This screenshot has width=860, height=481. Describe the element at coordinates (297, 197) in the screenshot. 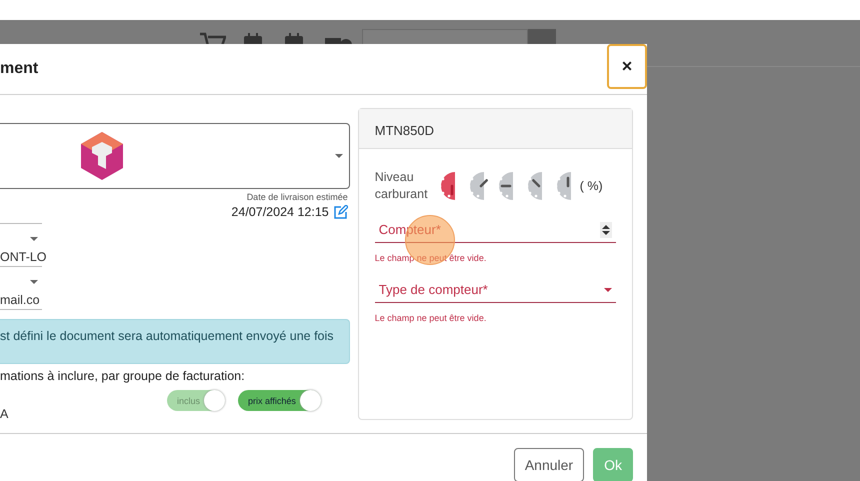

I see `delivery-date-label: Date de livraison estimée` at that location.